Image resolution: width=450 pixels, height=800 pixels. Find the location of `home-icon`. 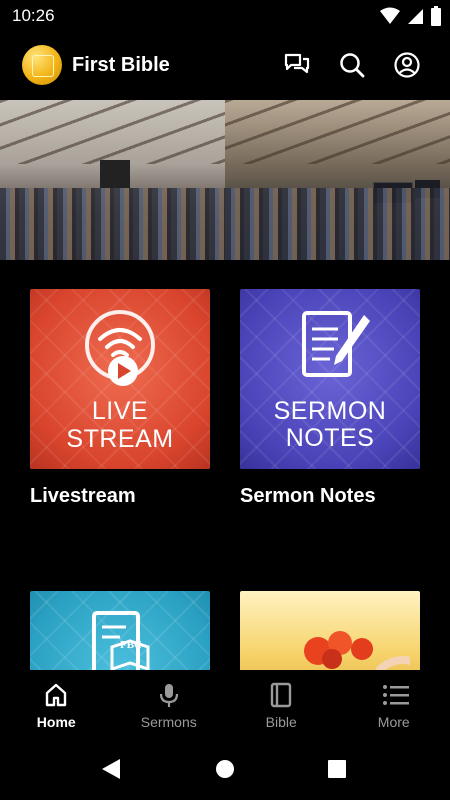

home-icon is located at coordinates (56, 695).